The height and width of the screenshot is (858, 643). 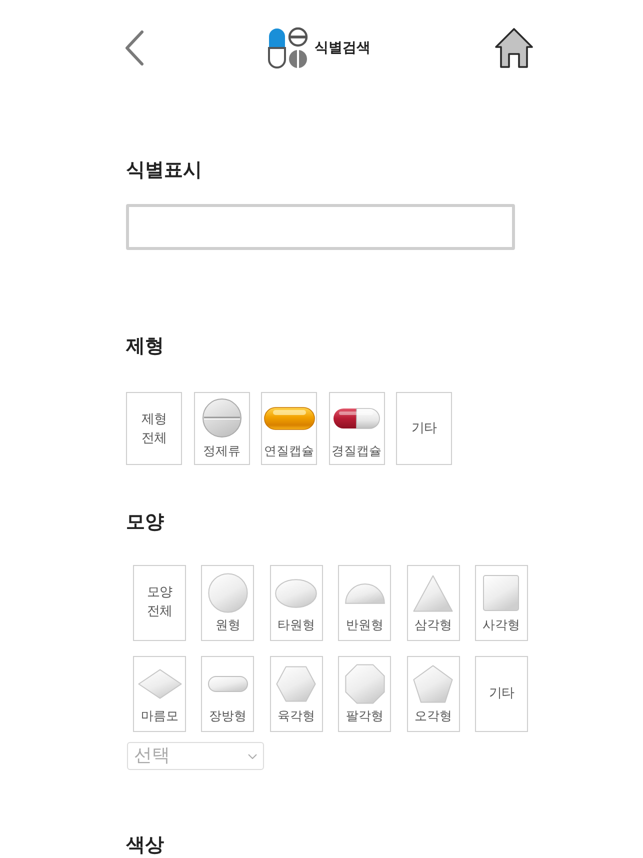 What do you see at coordinates (145, 346) in the screenshot?
I see `section-heading: 제형` at bounding box center [145, 346].